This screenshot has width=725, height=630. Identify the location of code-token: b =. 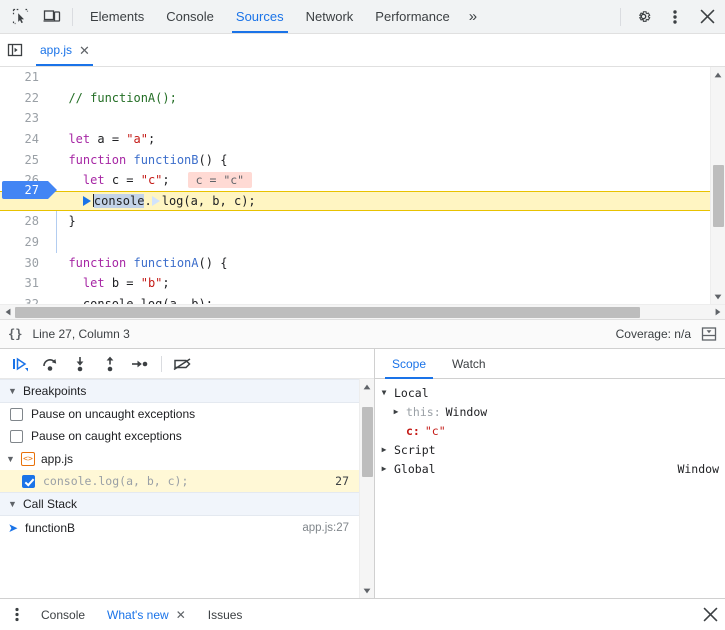
(122, 283).